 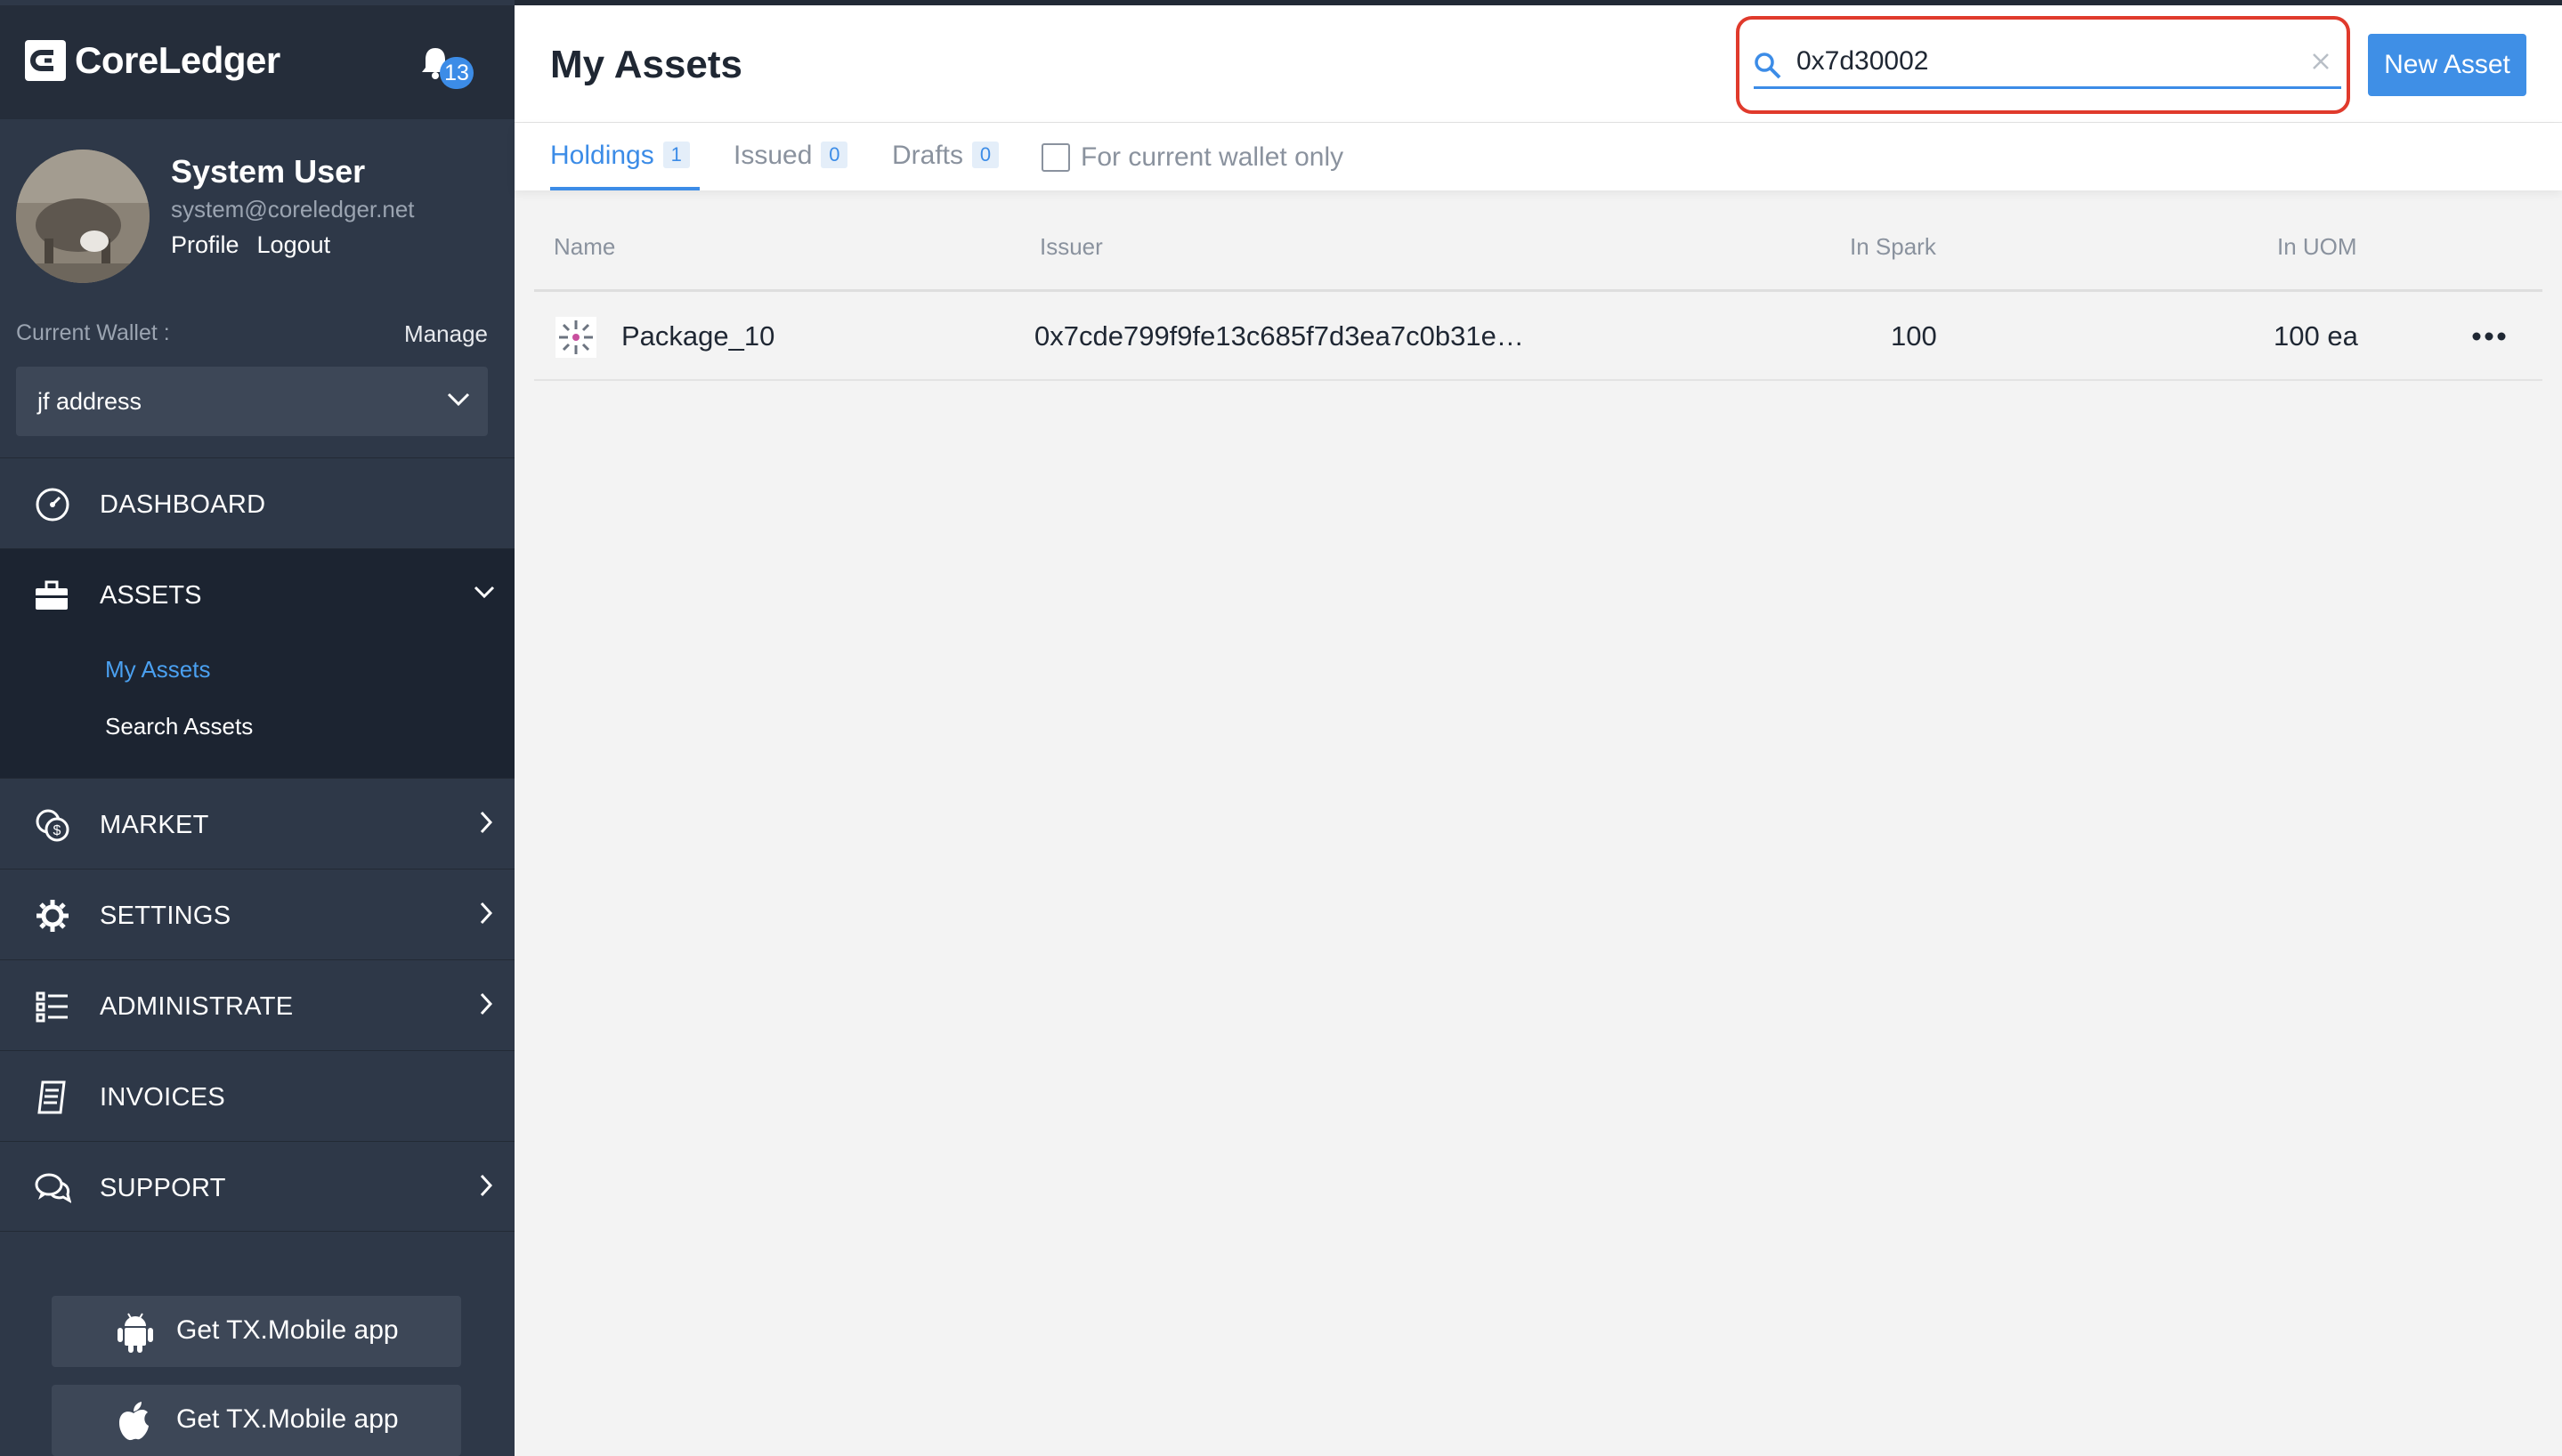 What do you see at coordinates (205, 245) in the screenshot?
I see `profile-link: Profile` at bounding box center [205, 245].